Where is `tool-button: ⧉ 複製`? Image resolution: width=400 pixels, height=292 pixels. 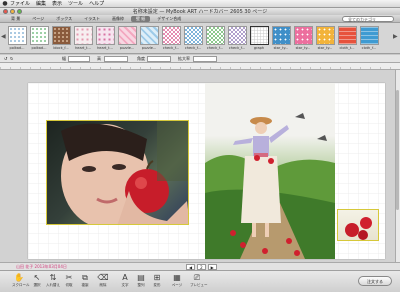 tool-button: ⧉ 複製 is located at coordinates (85, 280).